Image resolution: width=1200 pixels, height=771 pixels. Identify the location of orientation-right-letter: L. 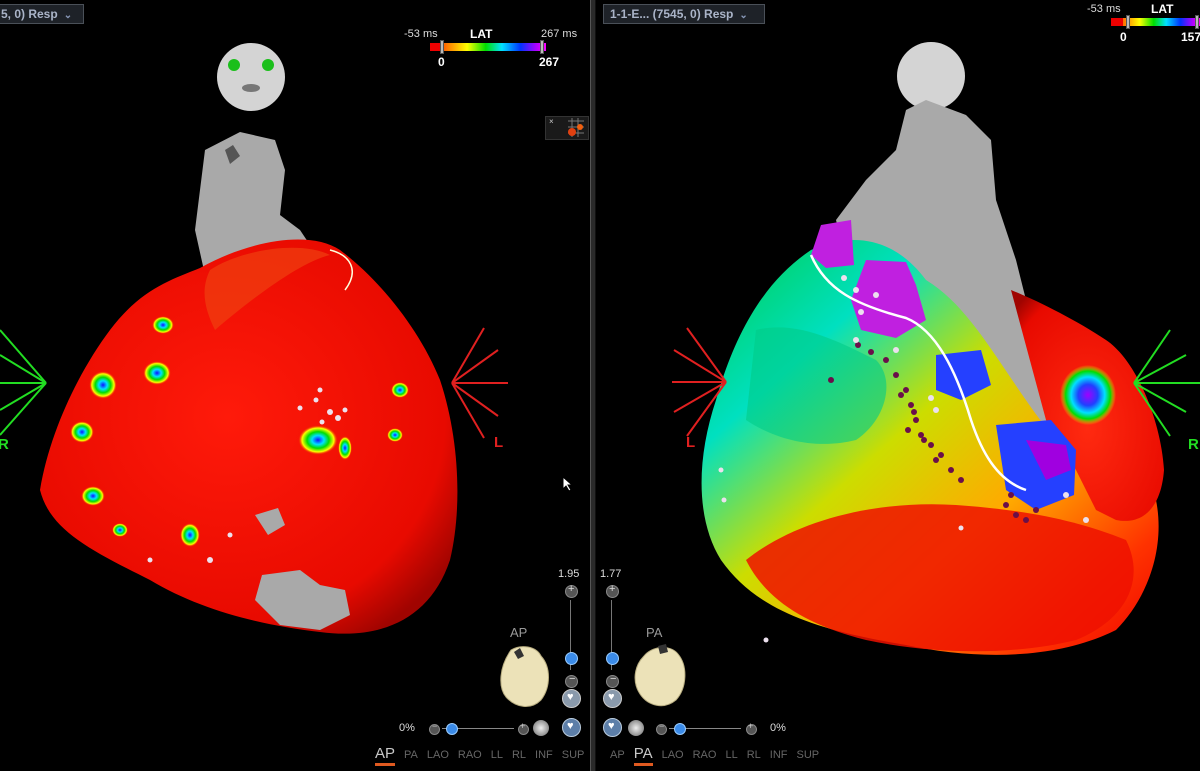
(499, 442).